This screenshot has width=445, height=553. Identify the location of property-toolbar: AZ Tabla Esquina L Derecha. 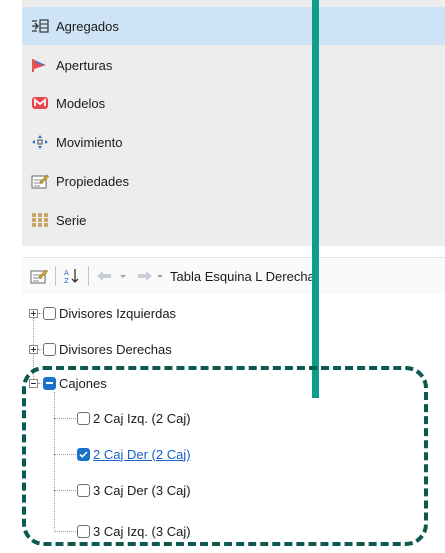
(233, 275).